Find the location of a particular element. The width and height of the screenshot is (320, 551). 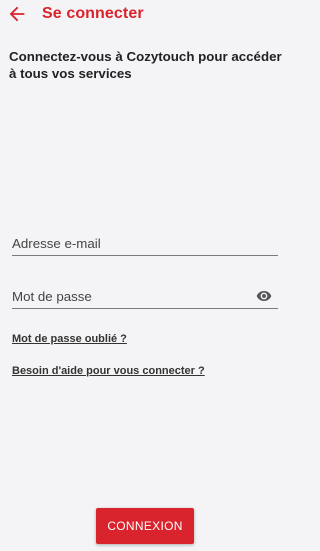

show-password-button is located at coordinates (264, 296).